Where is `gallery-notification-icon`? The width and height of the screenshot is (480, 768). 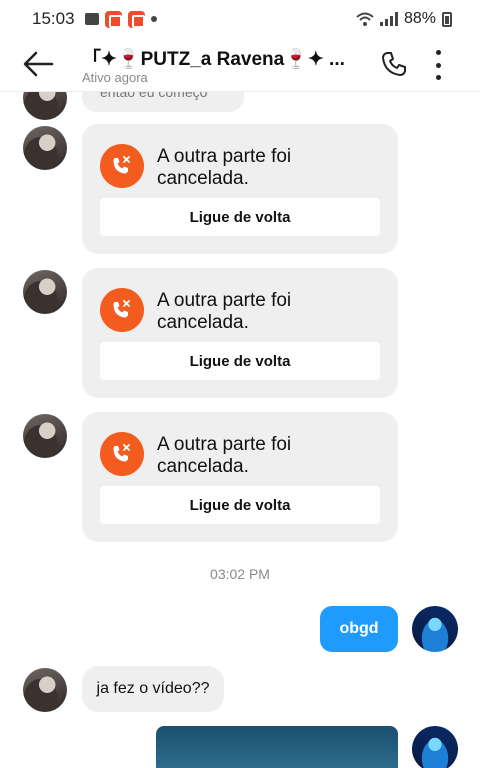
gallery-notification-icon is located at coordinates (91, 19).